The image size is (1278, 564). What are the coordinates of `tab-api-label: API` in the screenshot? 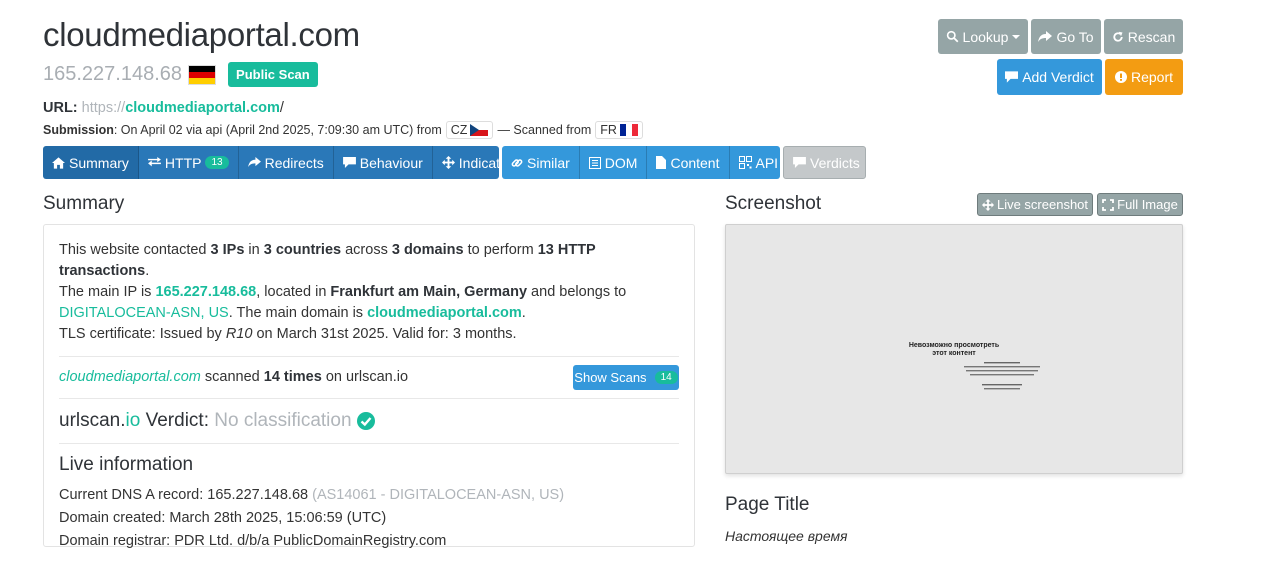 It's located at (767, 162).